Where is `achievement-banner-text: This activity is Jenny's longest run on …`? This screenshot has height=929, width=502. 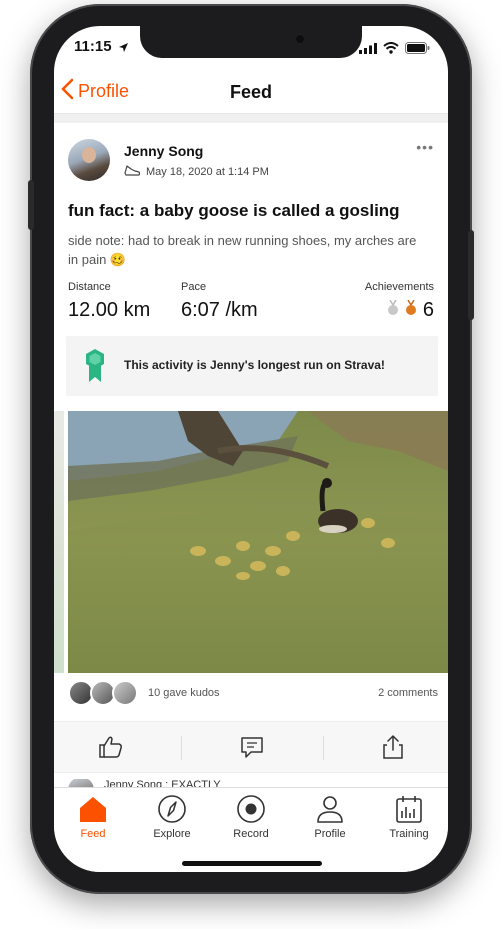 achievement-banner-text: This activity is Jenny's longest run on … is located at coordinates (254, 365).